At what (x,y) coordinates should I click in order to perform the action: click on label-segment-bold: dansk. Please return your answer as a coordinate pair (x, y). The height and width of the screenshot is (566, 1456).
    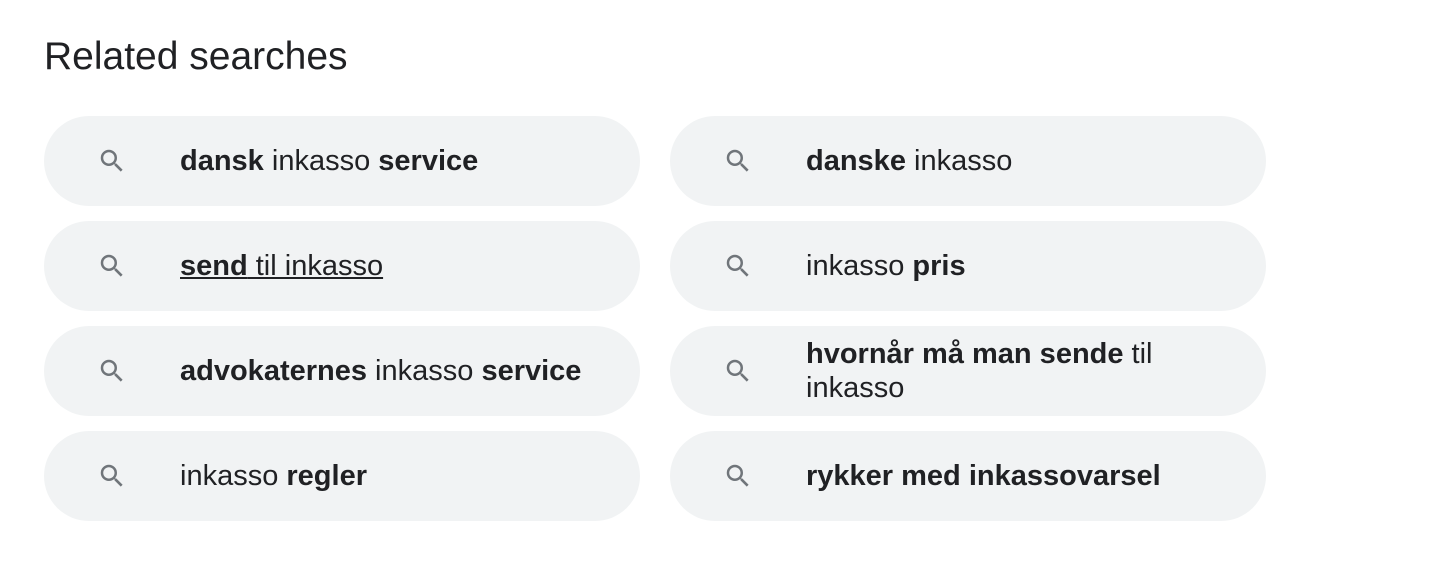
    Looking at the image, I should click on (222, 161).